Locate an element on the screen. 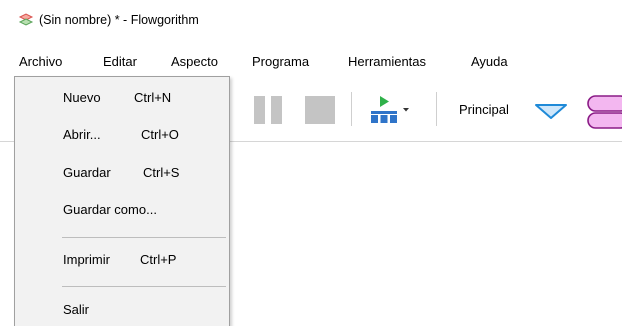  run-icon is located at coordinates (384, 109).